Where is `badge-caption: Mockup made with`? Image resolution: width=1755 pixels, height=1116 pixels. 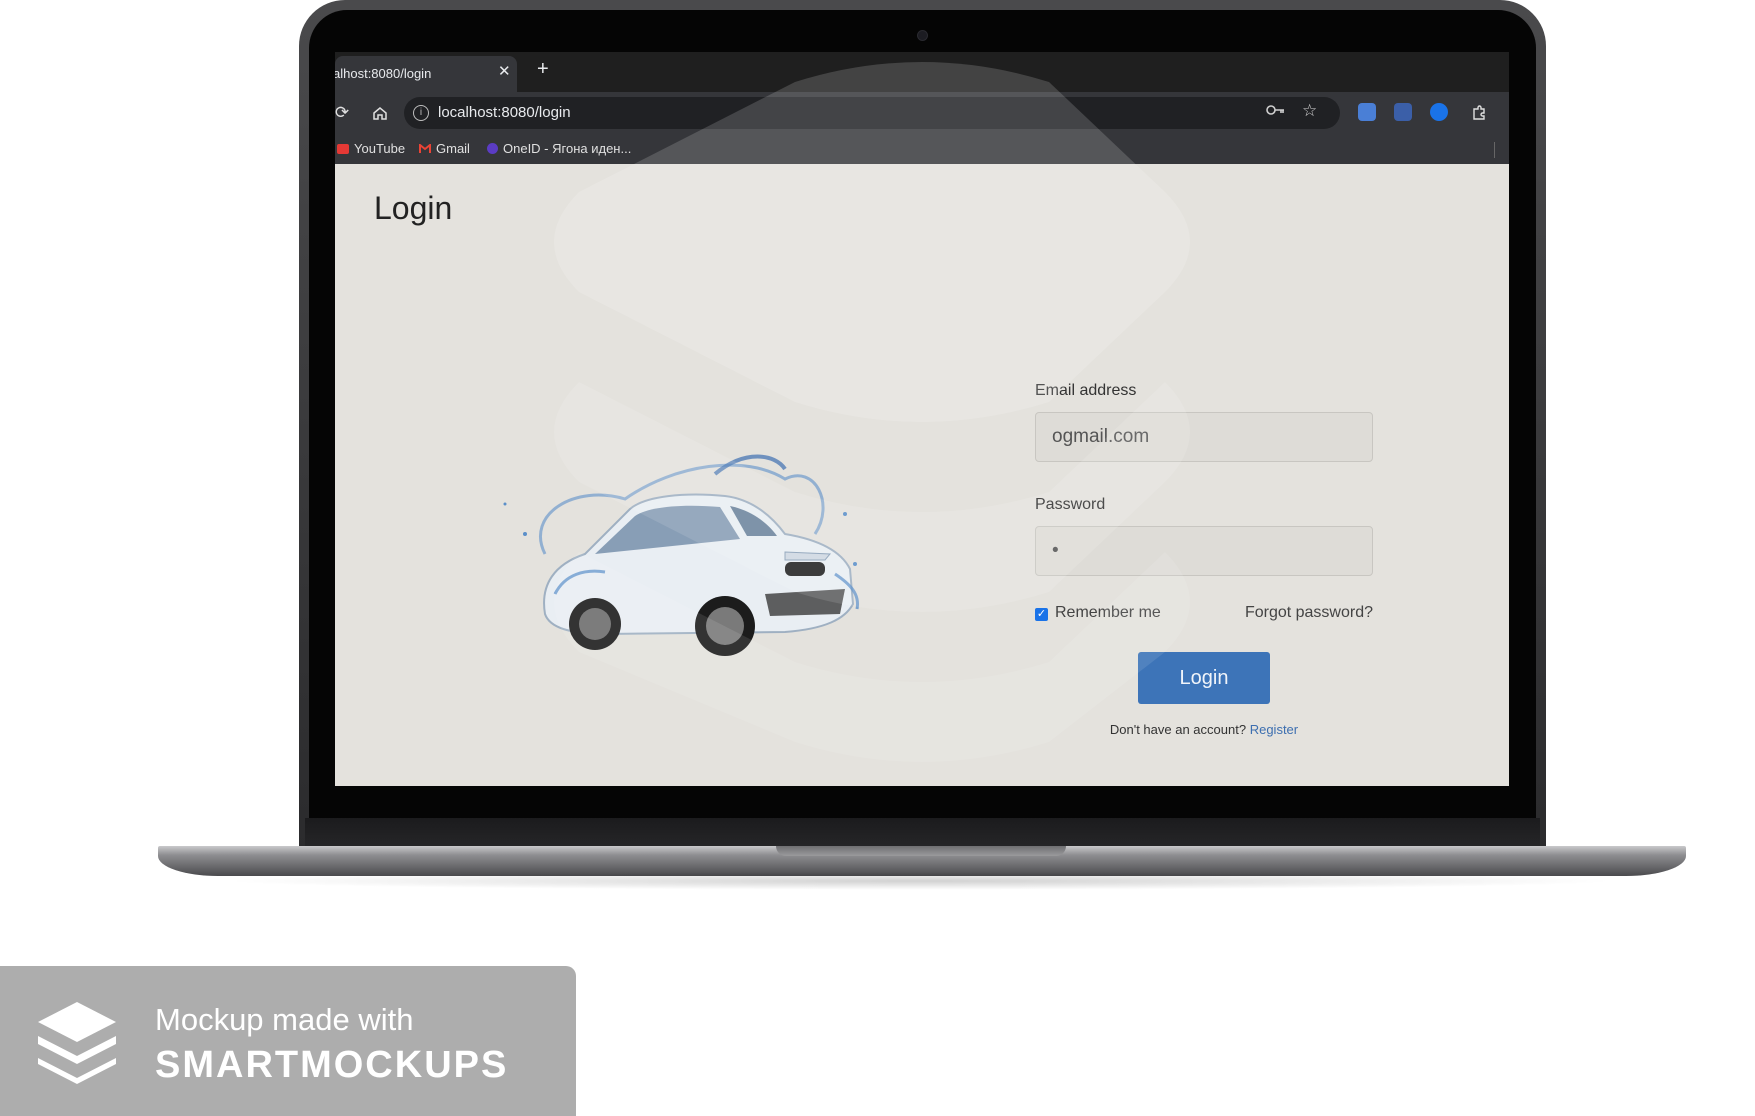 badge-caption: Mockup made with is located at coordinates (284, 1019).